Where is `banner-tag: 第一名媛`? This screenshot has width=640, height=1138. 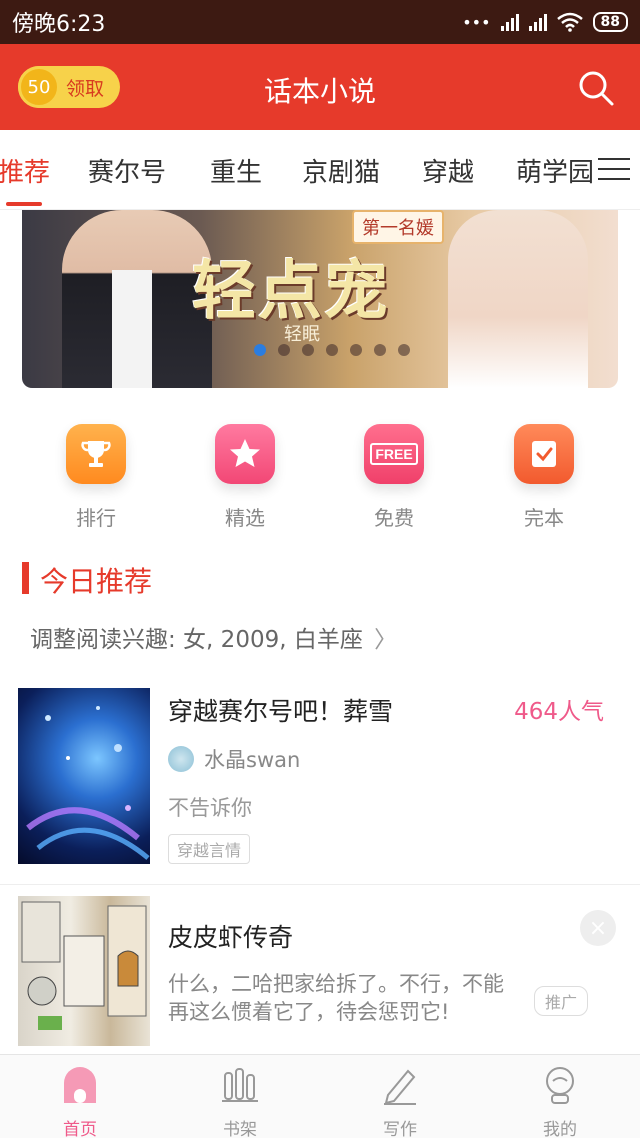 banner-tag: 第一名媛 is located at coordinates (398, 227).